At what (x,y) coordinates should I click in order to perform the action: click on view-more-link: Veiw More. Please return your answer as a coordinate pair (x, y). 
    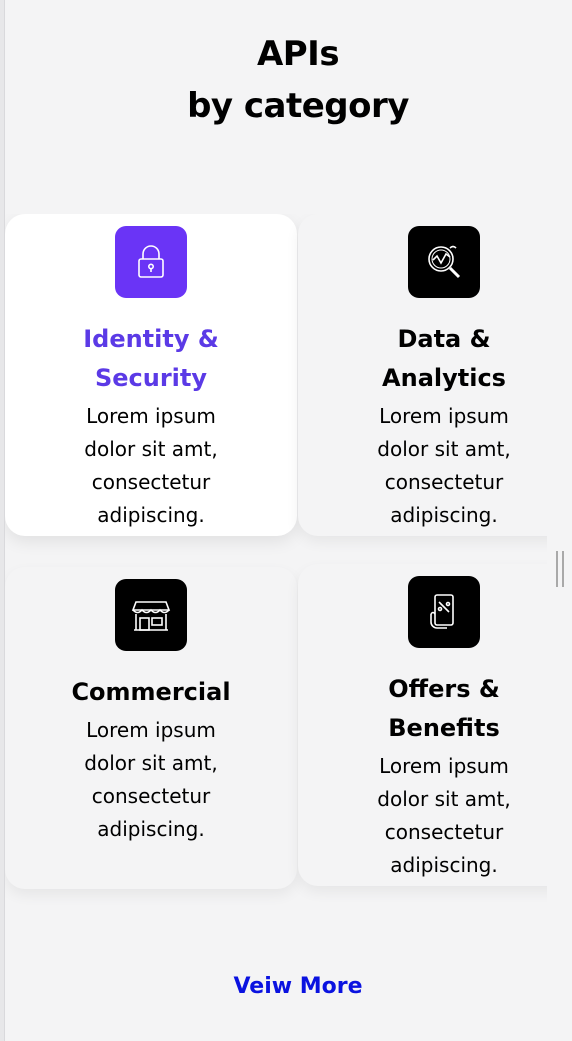
    Looking at the image, I should click on (286, 986).